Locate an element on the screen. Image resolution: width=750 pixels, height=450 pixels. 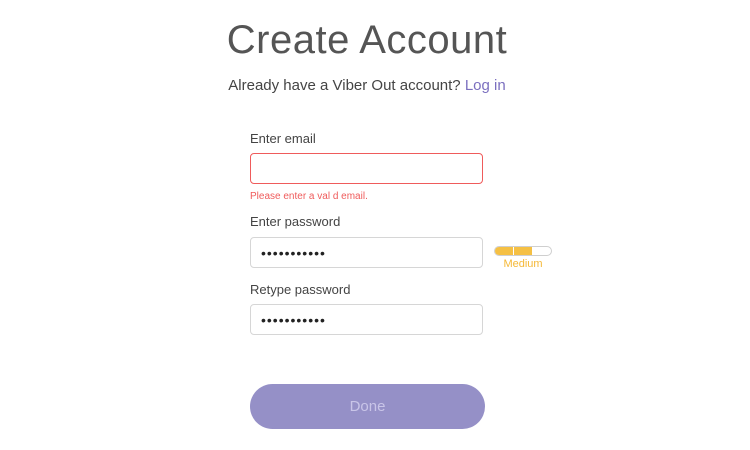
password-strength-meter is located at coordinates (523, 251).